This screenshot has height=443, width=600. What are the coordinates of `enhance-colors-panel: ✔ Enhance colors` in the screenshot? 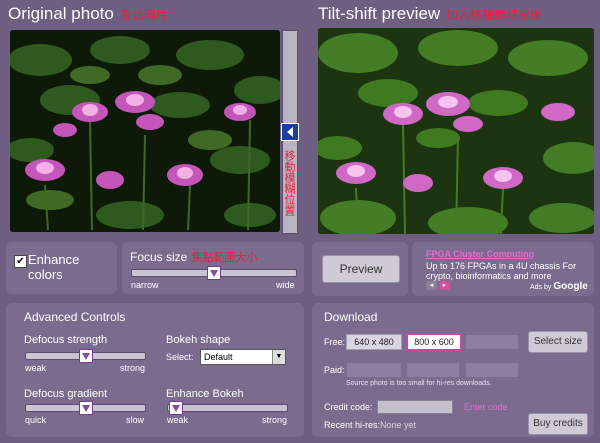 It's located at (61, 268).